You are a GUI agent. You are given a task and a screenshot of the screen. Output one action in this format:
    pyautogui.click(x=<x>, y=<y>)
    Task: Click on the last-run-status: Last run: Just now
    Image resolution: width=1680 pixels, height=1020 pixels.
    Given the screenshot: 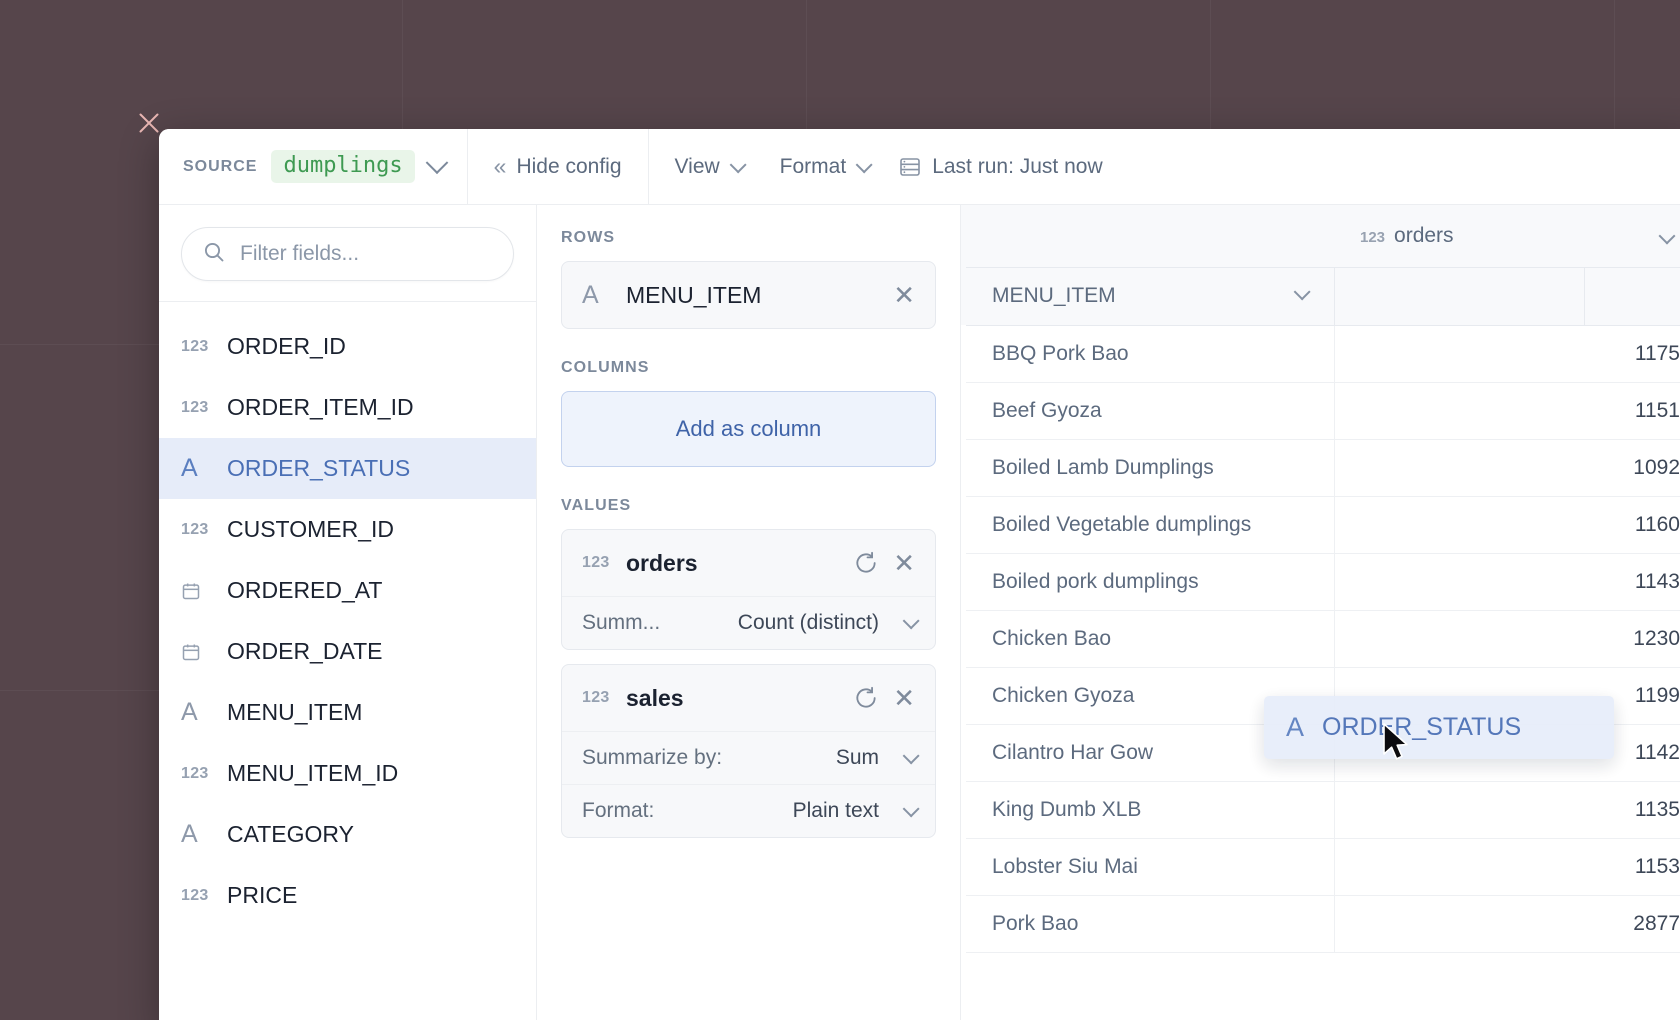 What is the action you would take?
    pyautogui.click(x=1000, y=167)
    